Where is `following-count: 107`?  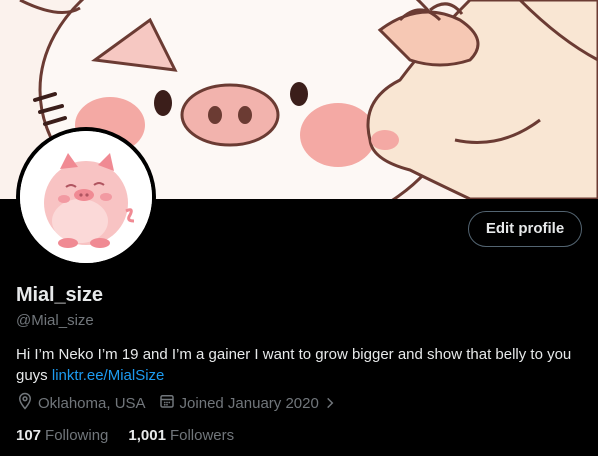 following-count: 107 is located at coordinates (29, 435).